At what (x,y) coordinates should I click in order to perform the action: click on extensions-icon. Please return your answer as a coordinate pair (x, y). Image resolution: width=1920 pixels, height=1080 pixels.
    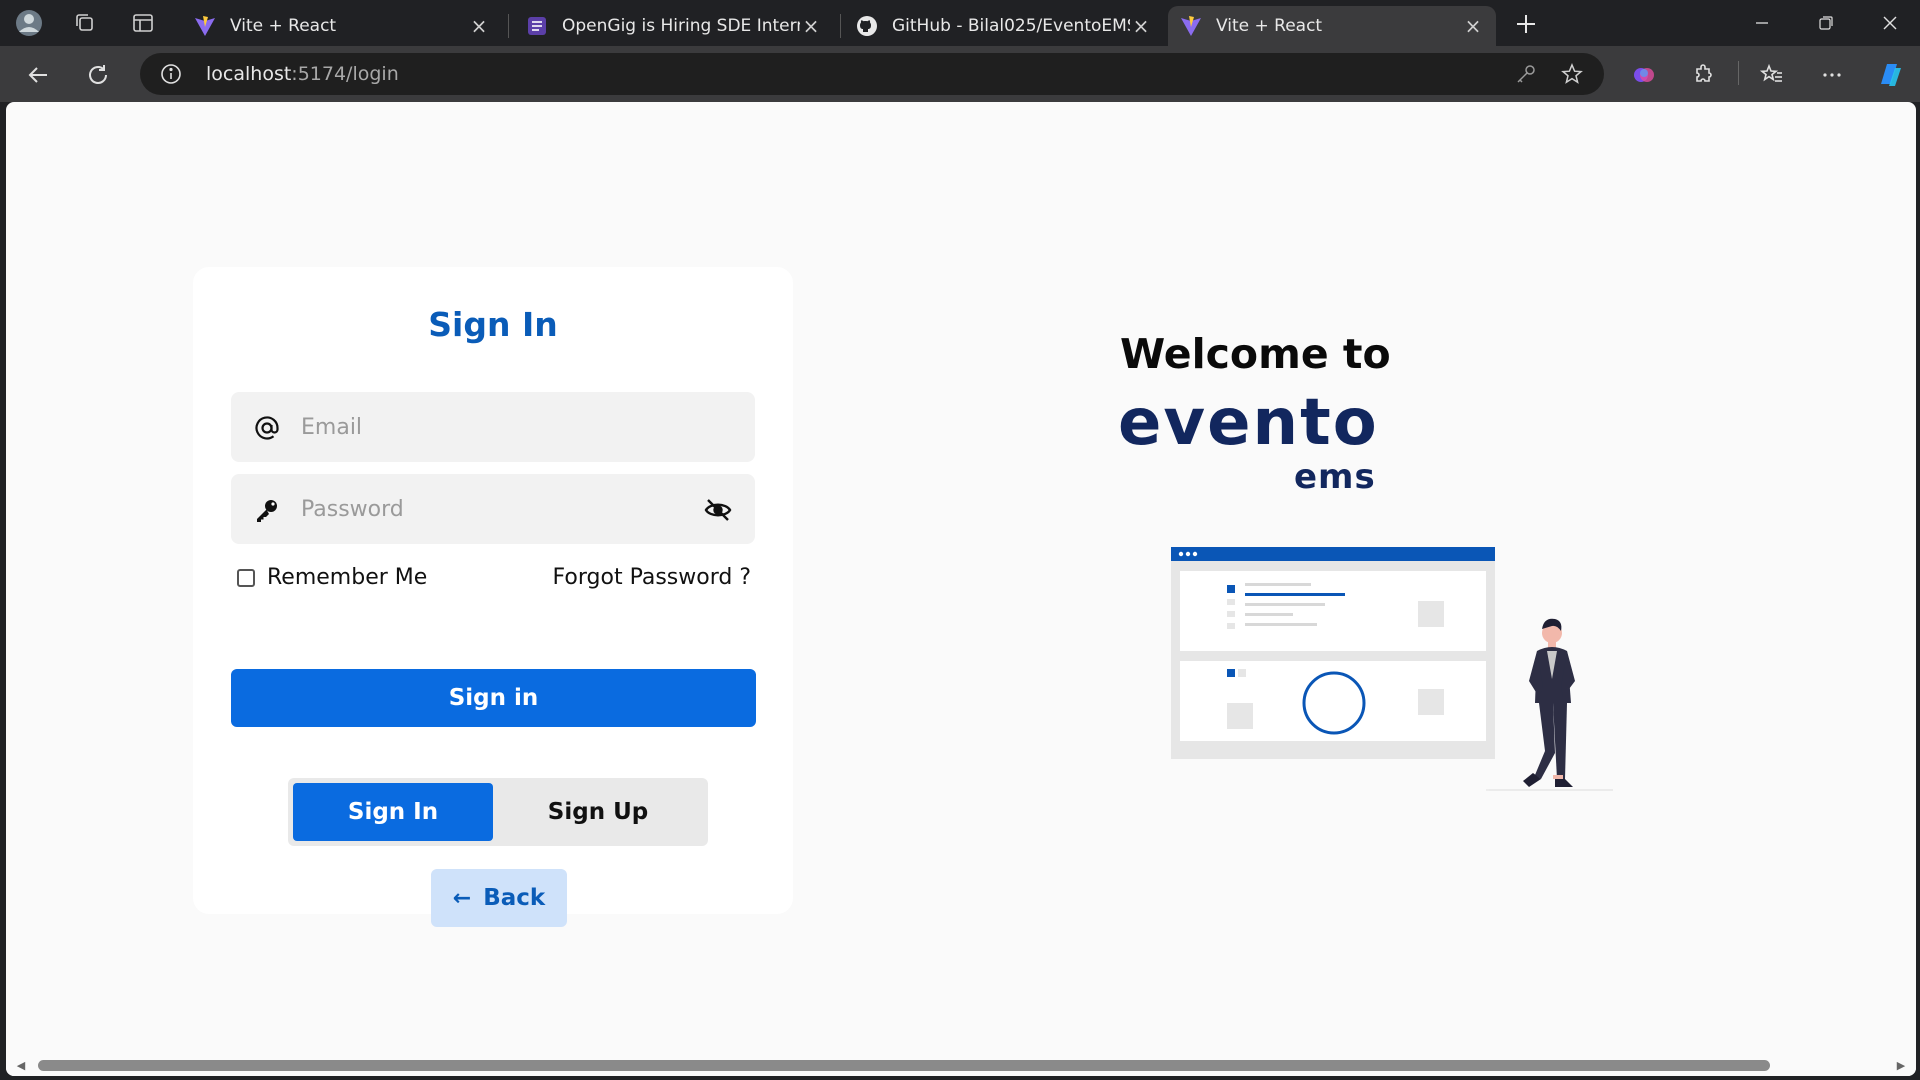
    Looking at the image, I should click on (1704, 75).